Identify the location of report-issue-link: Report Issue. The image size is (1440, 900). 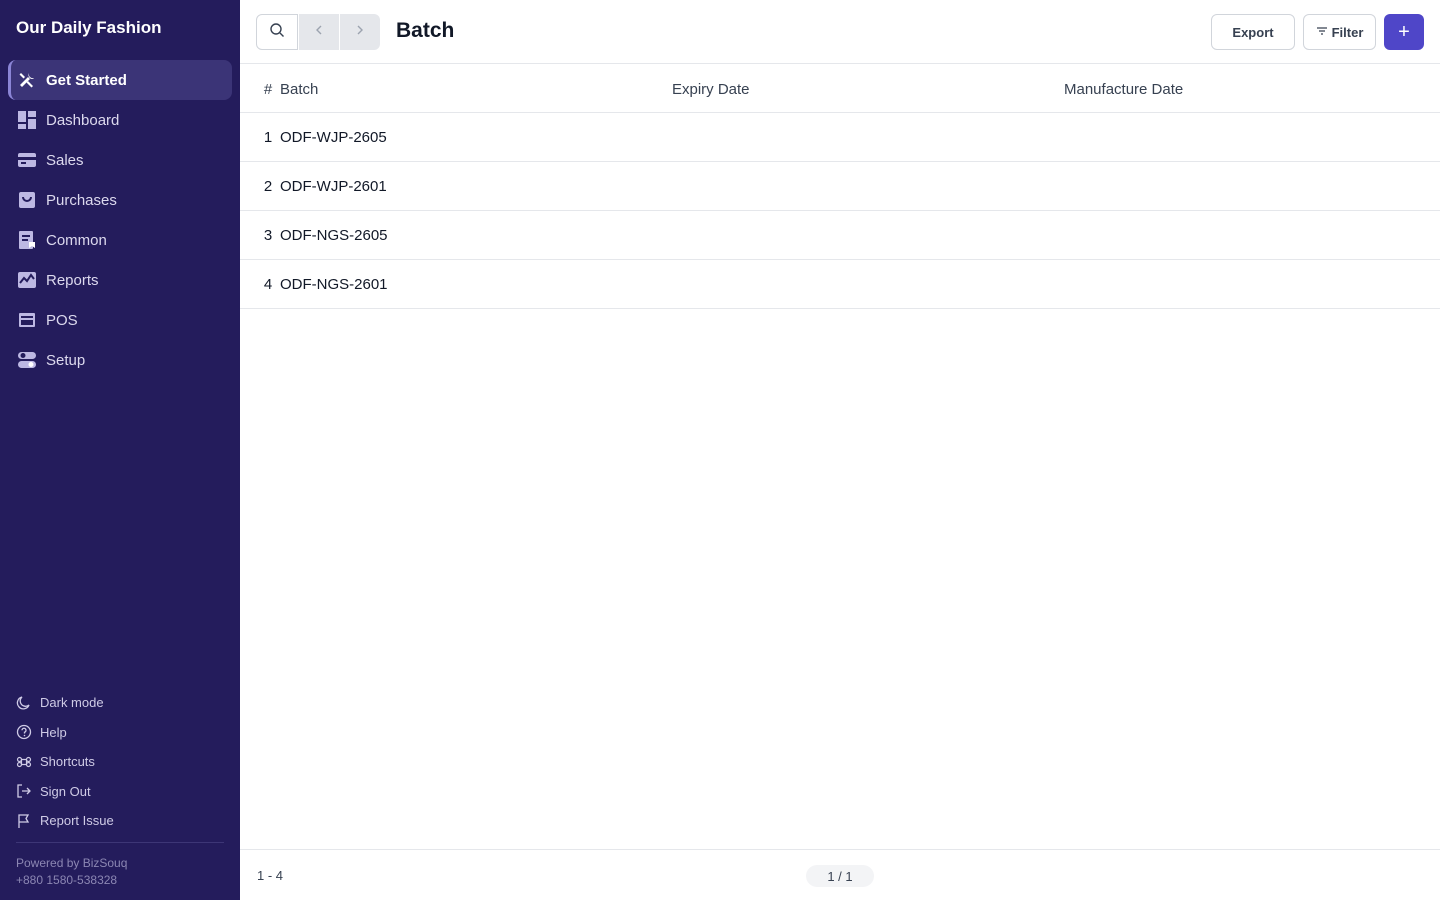
(120, 821).